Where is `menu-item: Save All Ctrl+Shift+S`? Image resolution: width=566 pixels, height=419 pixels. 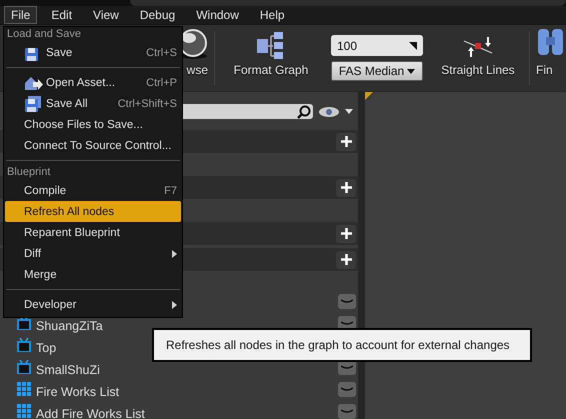 menu-item: Save All Ctrl+Shift+S is located at coordinates (93, 103).